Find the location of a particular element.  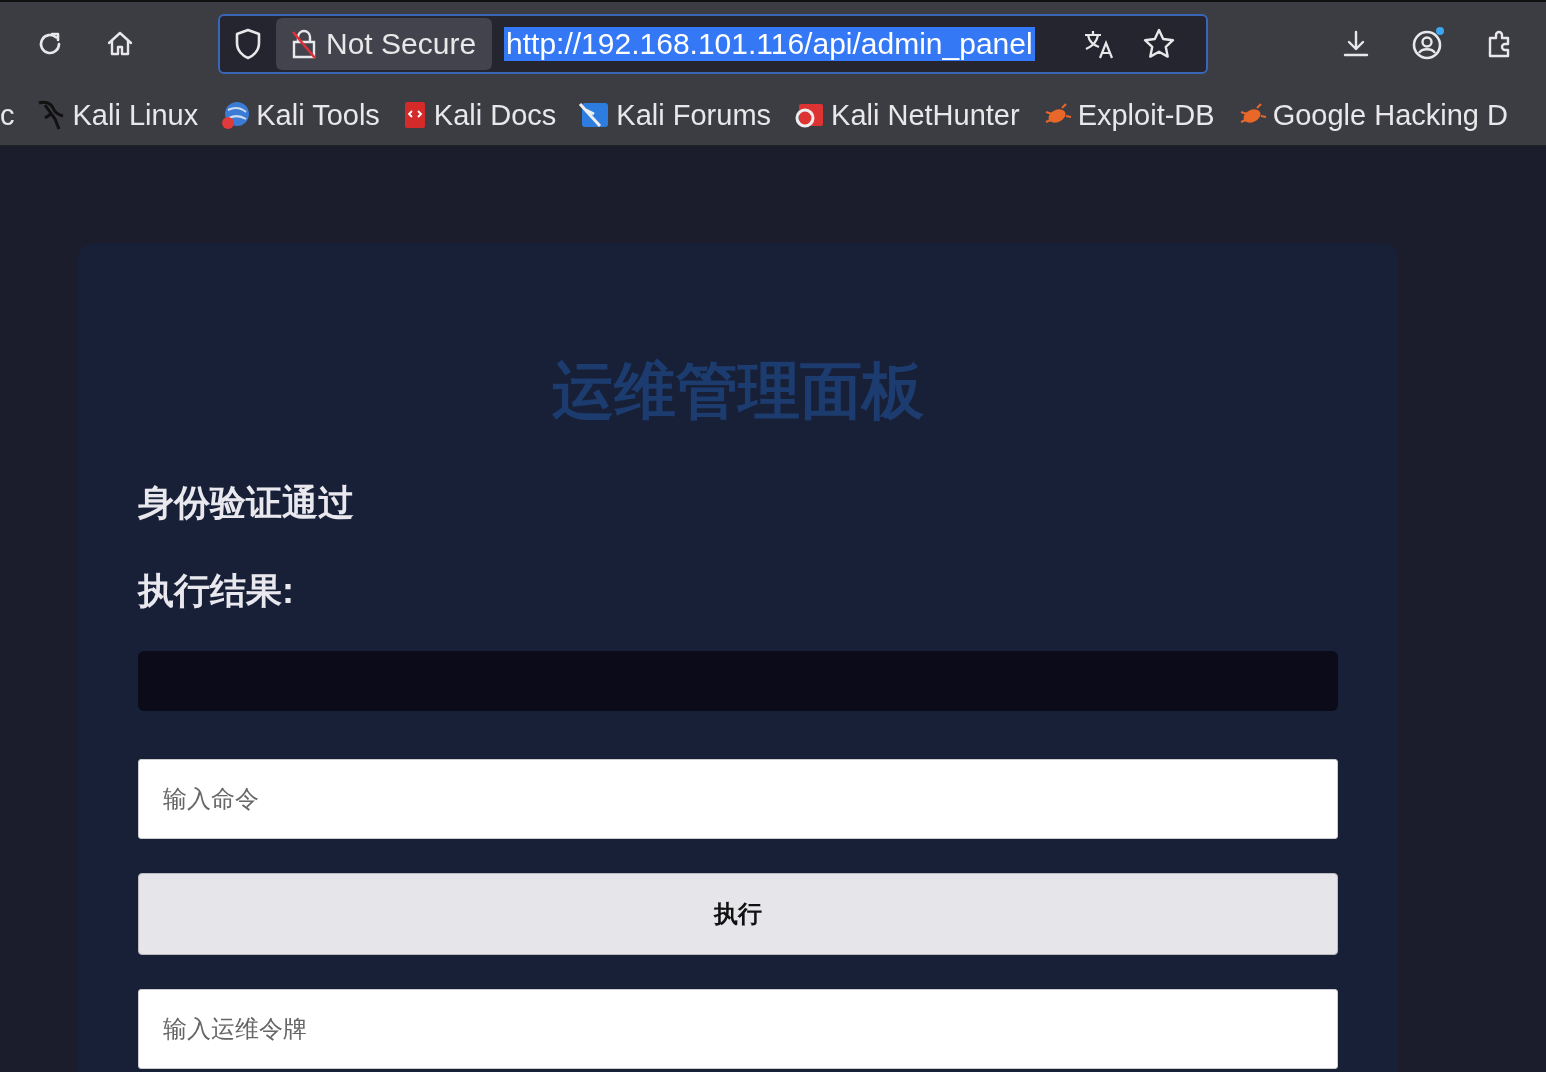

lock-slash-icon is located at coordinates (304, 43).